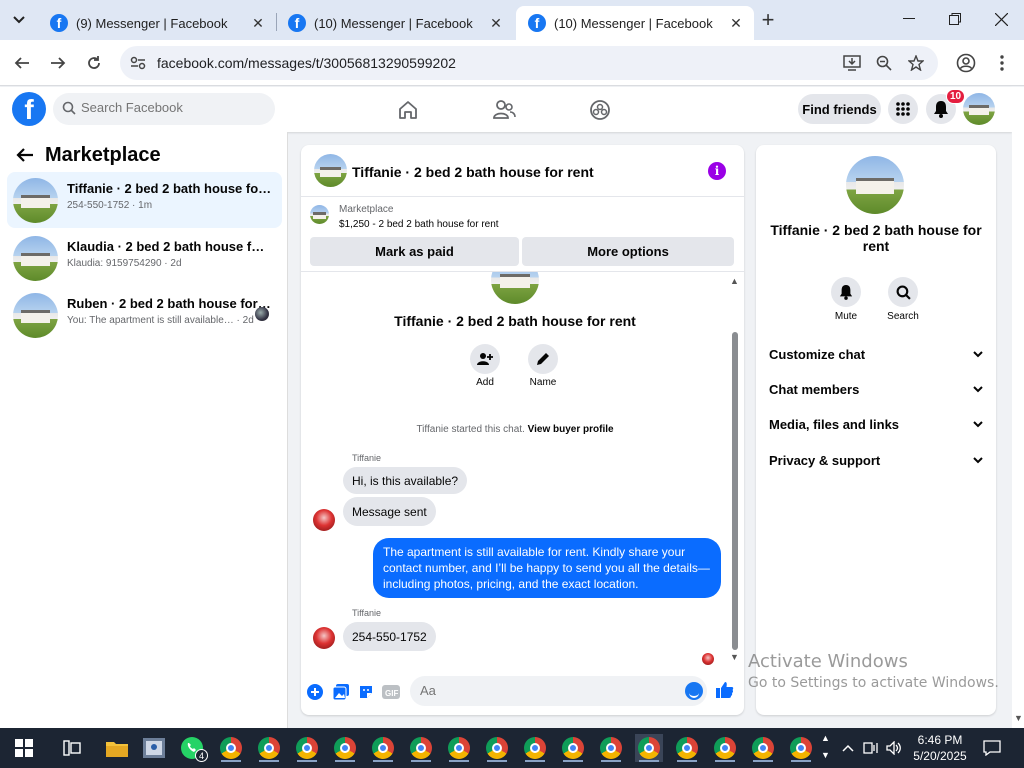 This screenshot has height=768, width=1024. I want to click on incoming-message: 254-550-1752, so click(389, 636).